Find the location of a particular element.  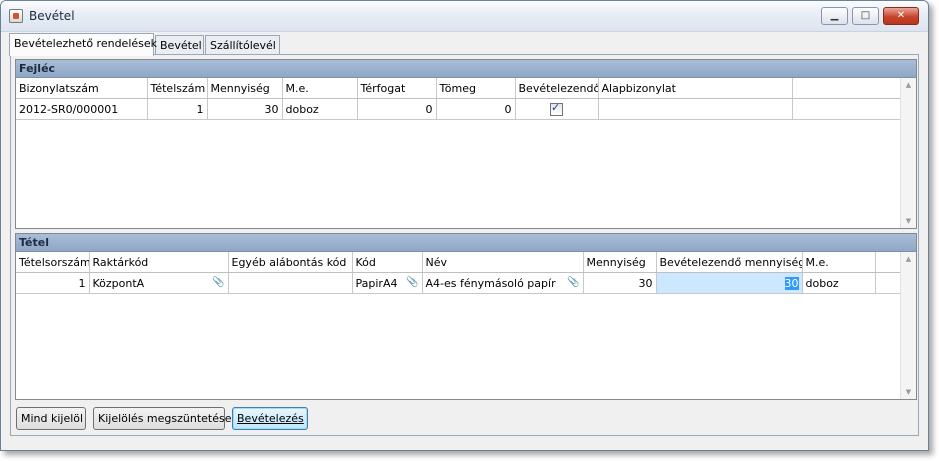

cell-warehouse: KözpontA 📎 is located at coordinates (159, 283).